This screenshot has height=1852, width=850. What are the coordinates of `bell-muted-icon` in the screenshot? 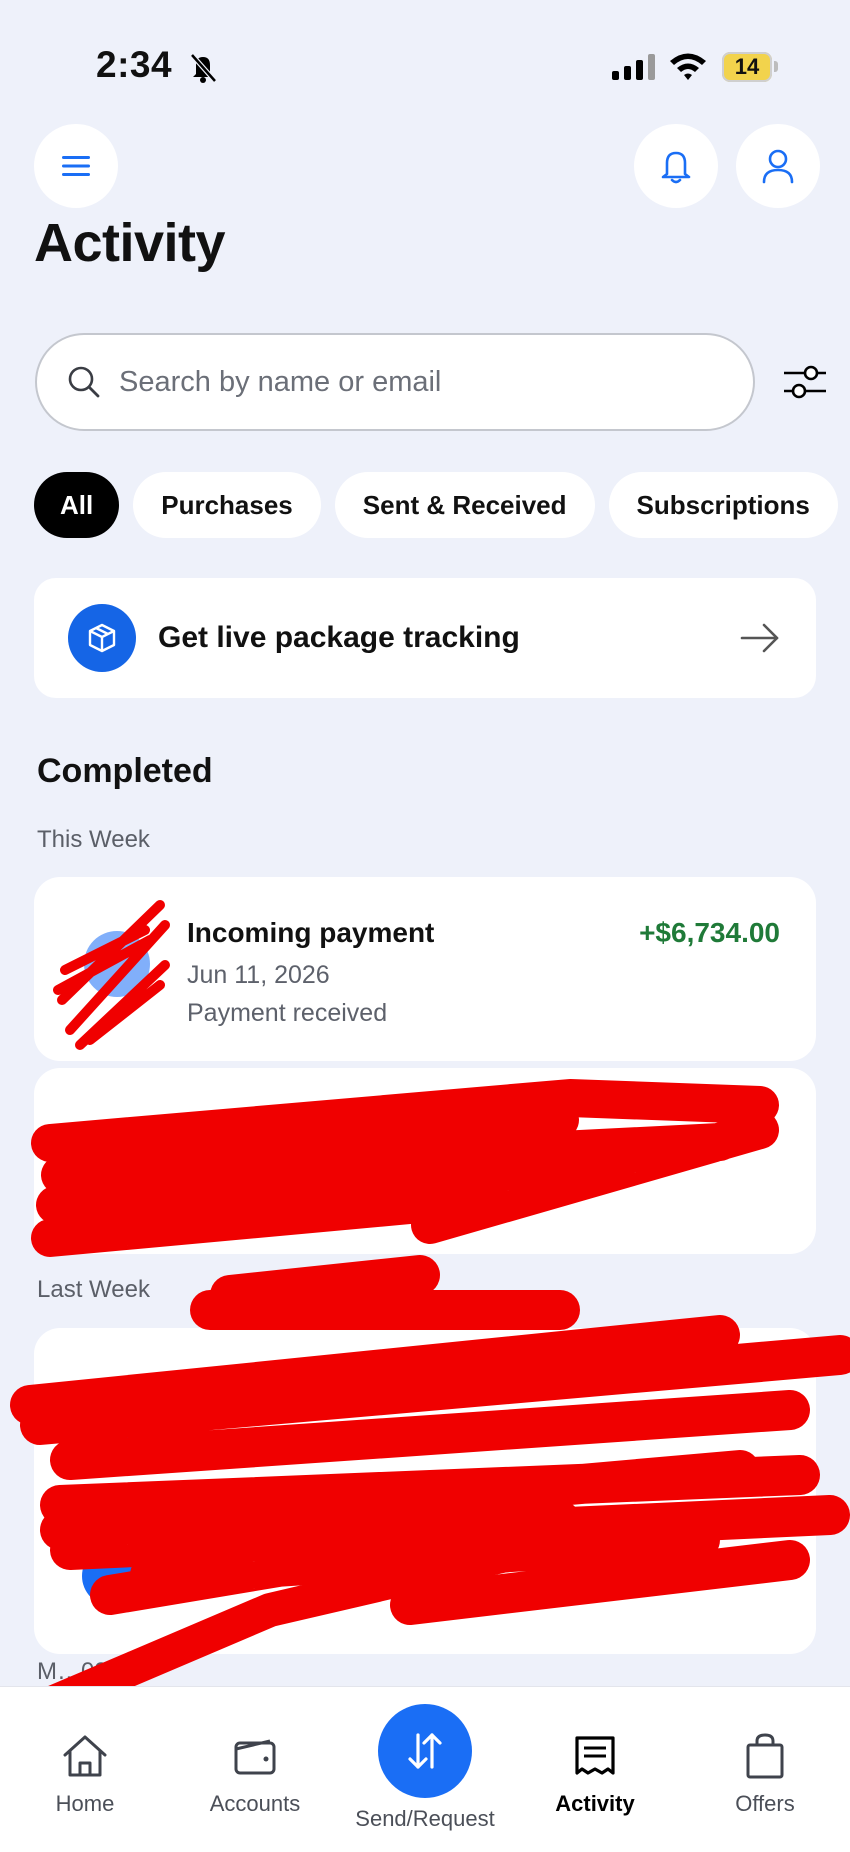 It's located at (203, 68).